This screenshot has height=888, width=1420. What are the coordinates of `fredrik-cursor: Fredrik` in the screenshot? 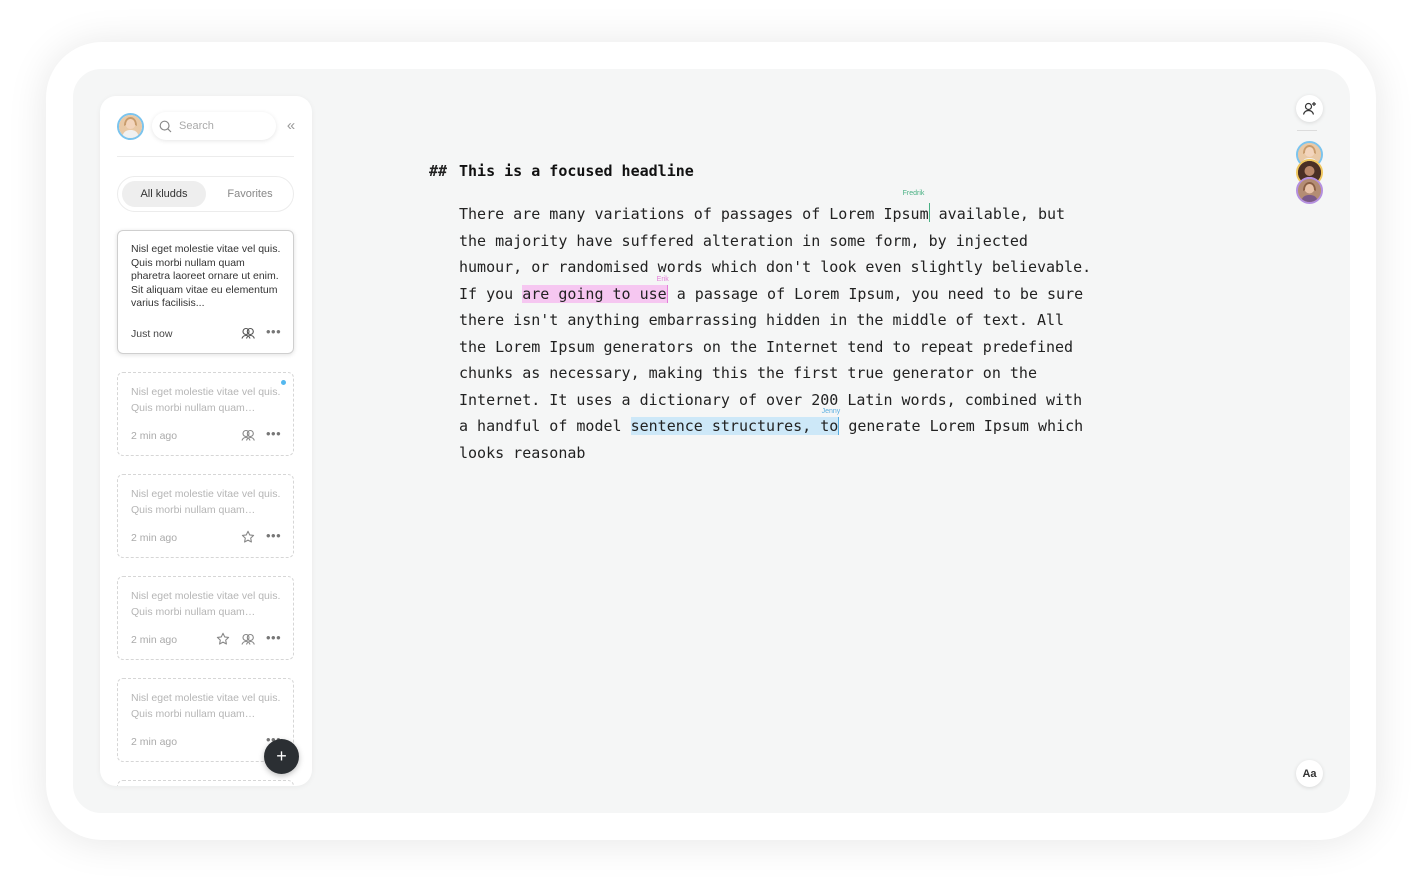 It's located at (916, 206).